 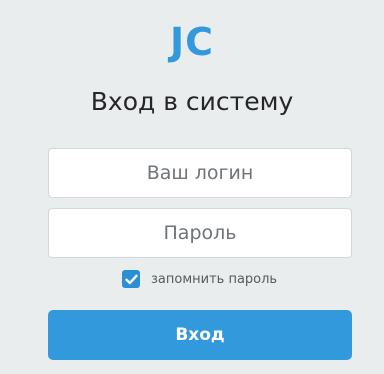 What do you see at coordinates (192, 42) in the screenshot?
I see `logo: JC` at bounding box center [192, 42].